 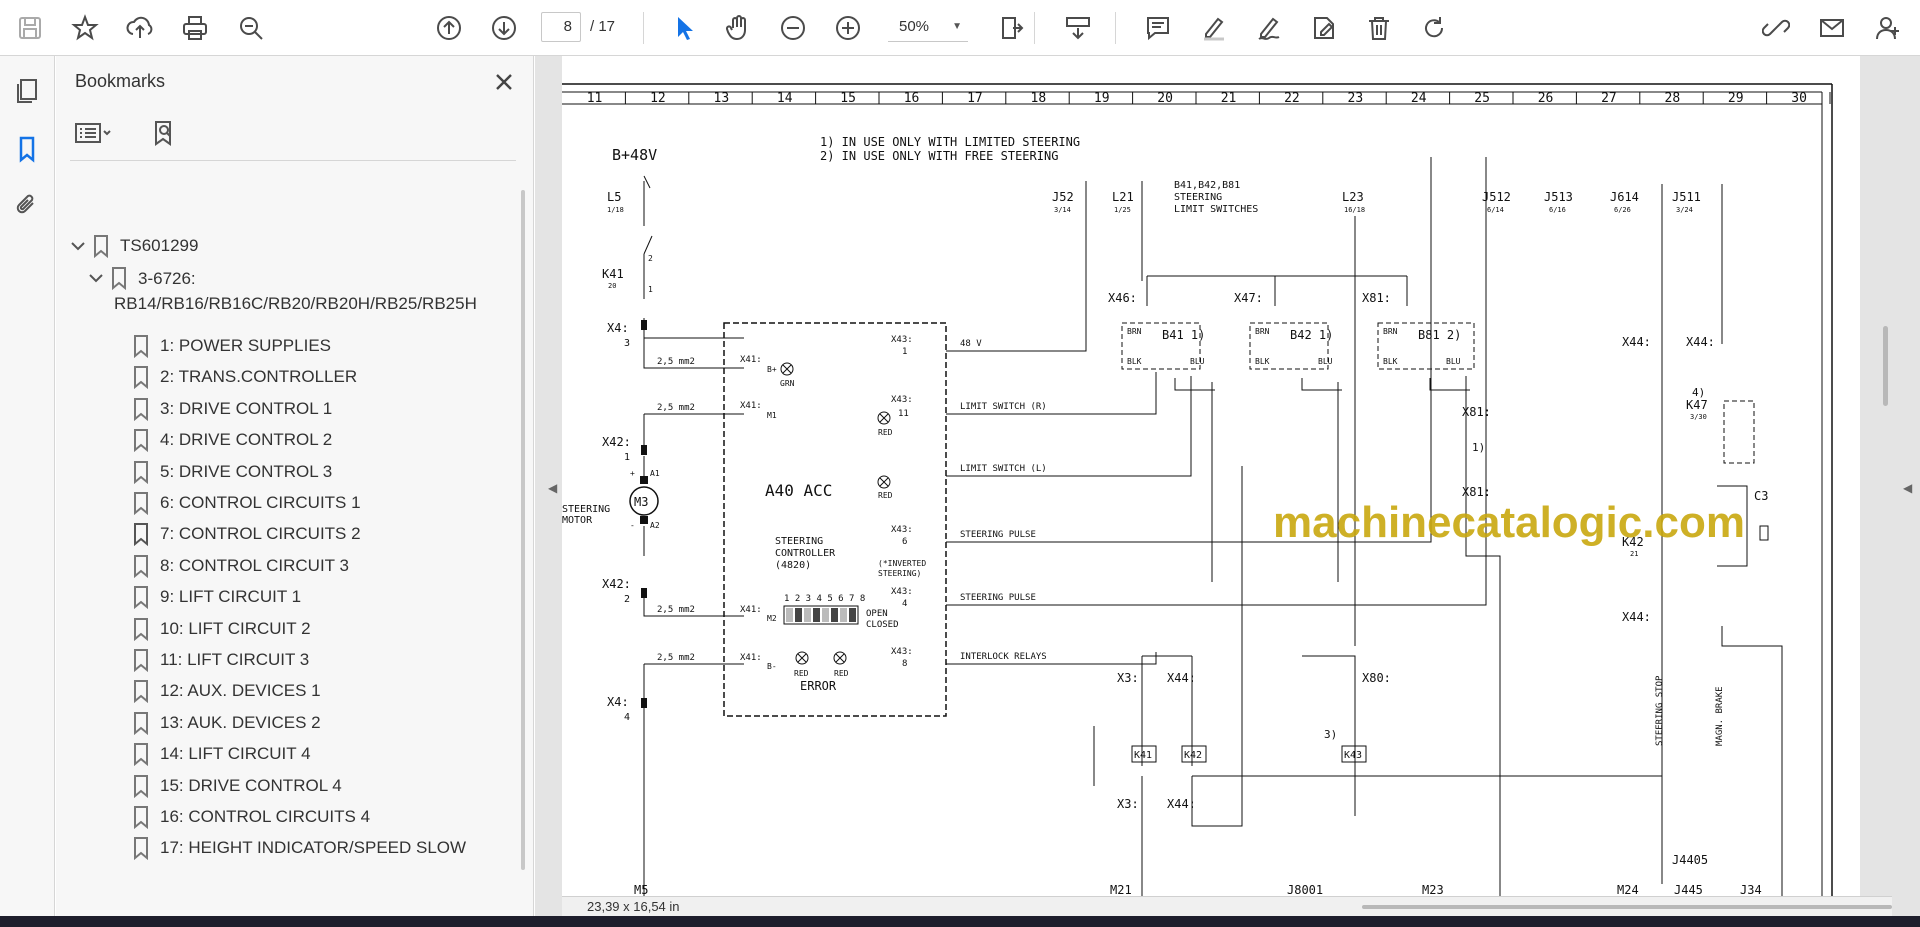 What do you see at coordinates (504, 28) in the screenshot?
I see `page-down-icon` at bounding box center [504, 28].